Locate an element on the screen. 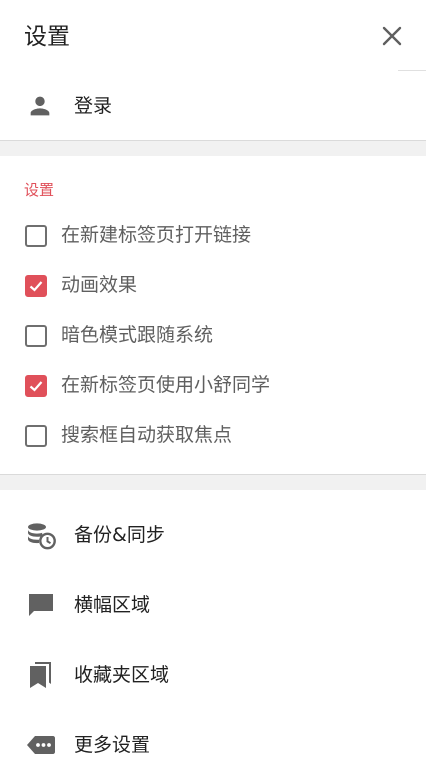 This screenshot has height=782, width=426. bookmarks-icon is located at coordinates (41, 675).